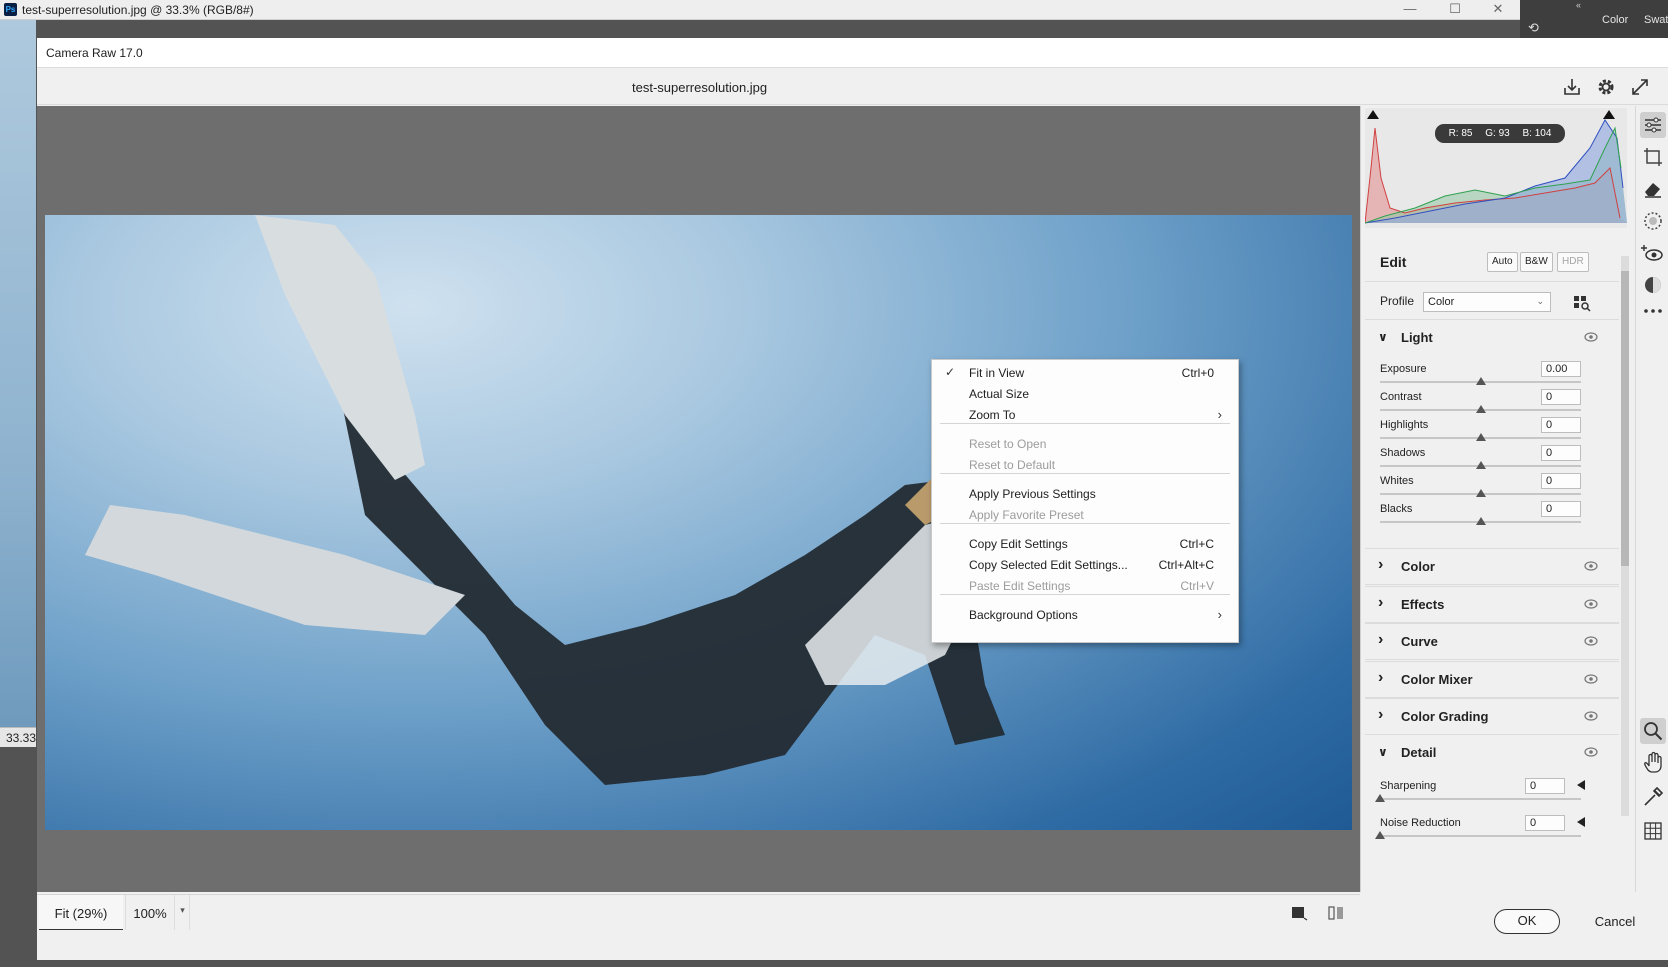 The width and height of the screenshot is (1668, 967). What do you see at coordinates (1492, 604) in the screenshot?
I see `section-effects: › Effects` at bounding box center [1492, 604].